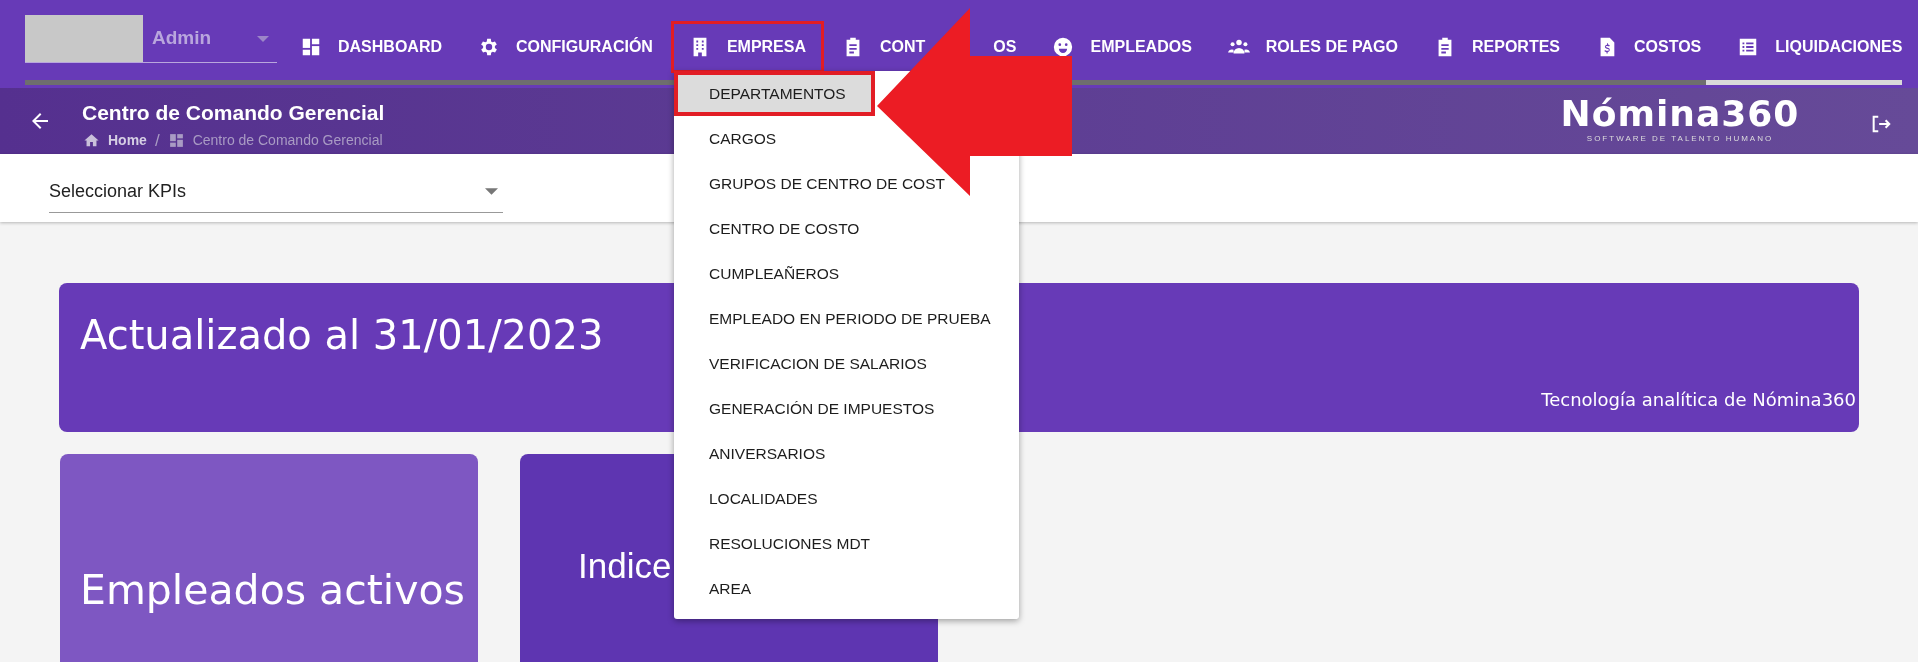  What do you see at coordinates (127, 141) in the screenshot?
I see `breadcrumb-link: Home` at bounding box center [127, 141].